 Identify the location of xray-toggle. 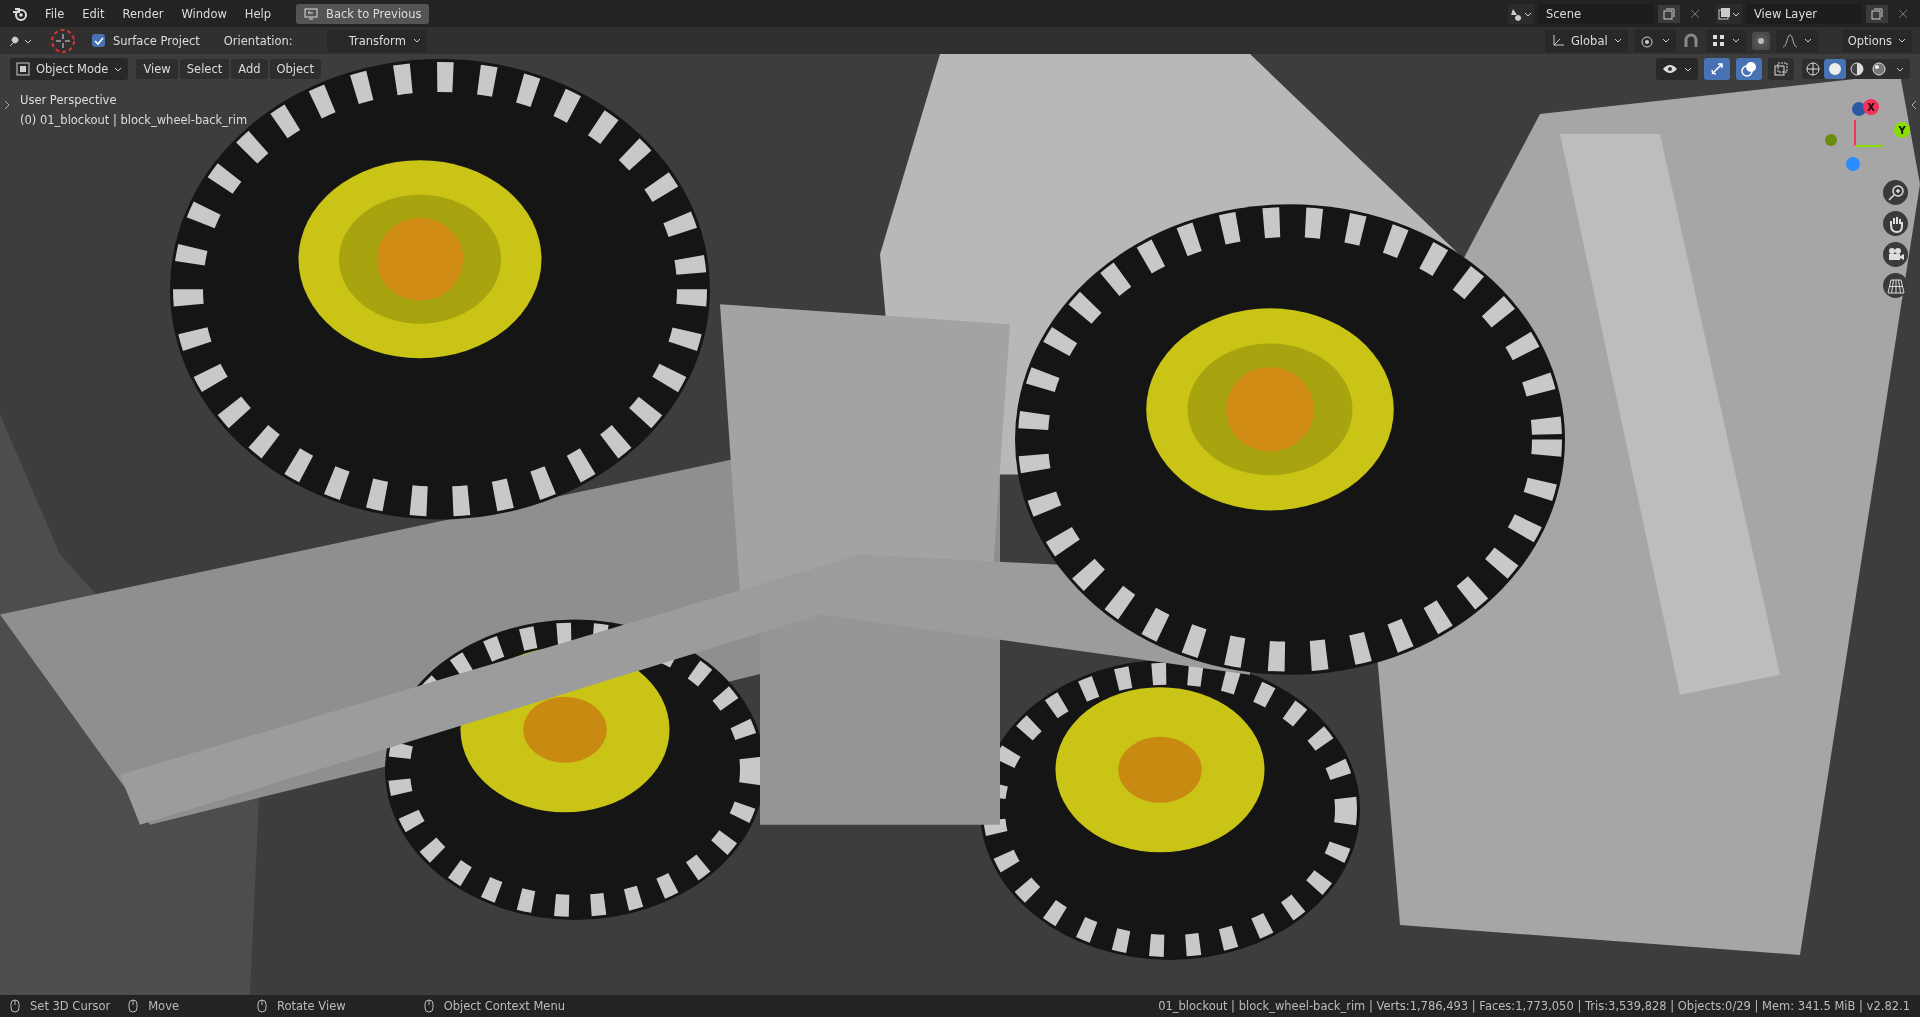
(1781, 69).